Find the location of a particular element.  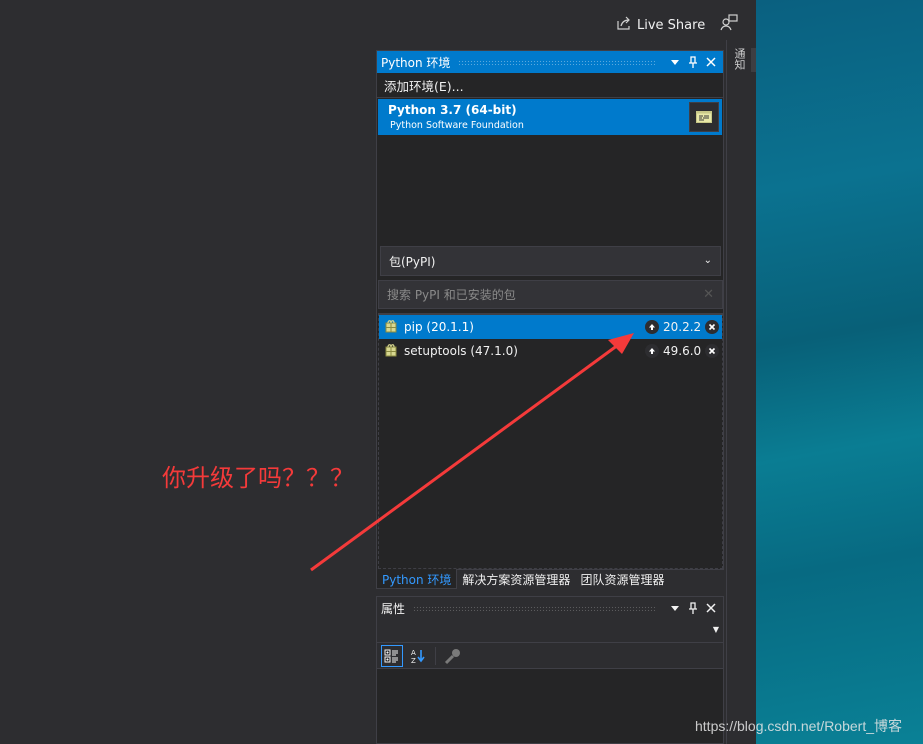

panel-title: Python 环境 is located at coordinates (416, 62).